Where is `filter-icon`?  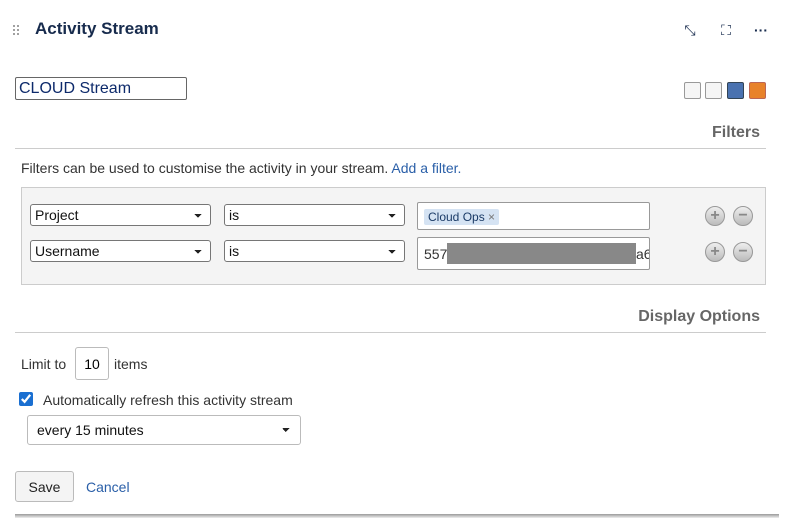
filter-icon is located at coordinates (735, 90).